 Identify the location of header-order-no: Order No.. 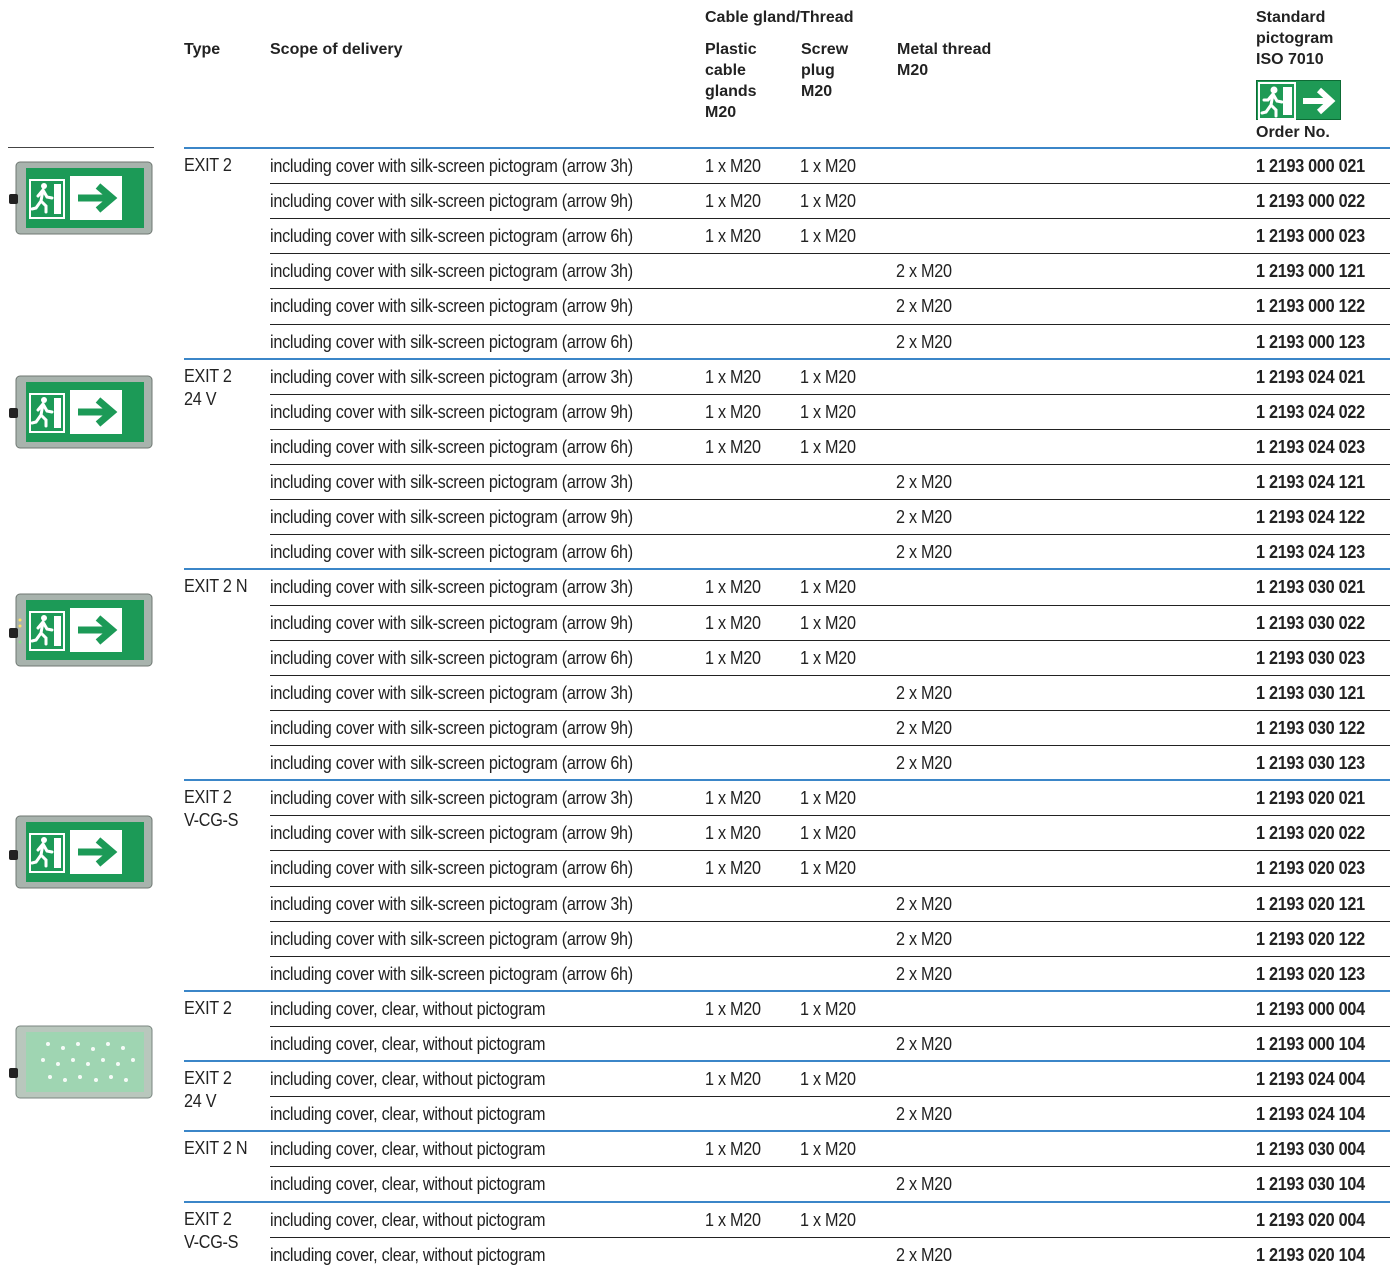
(1293, 132).